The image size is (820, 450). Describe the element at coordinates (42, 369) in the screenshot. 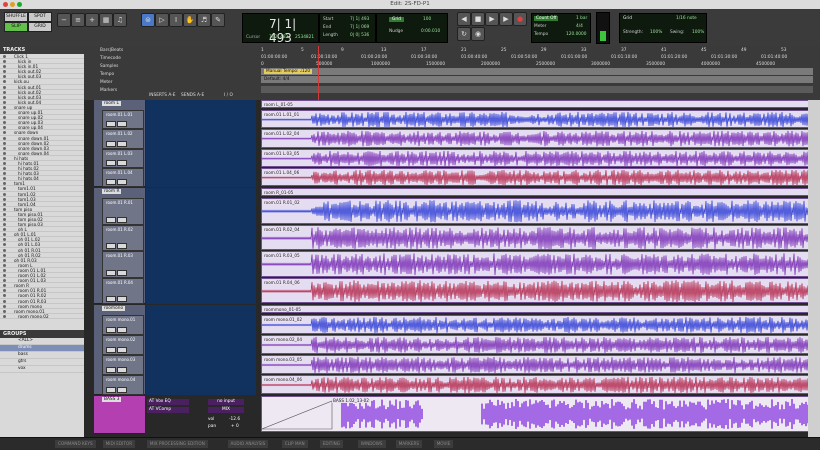

I see `group-item: vox` at that location.